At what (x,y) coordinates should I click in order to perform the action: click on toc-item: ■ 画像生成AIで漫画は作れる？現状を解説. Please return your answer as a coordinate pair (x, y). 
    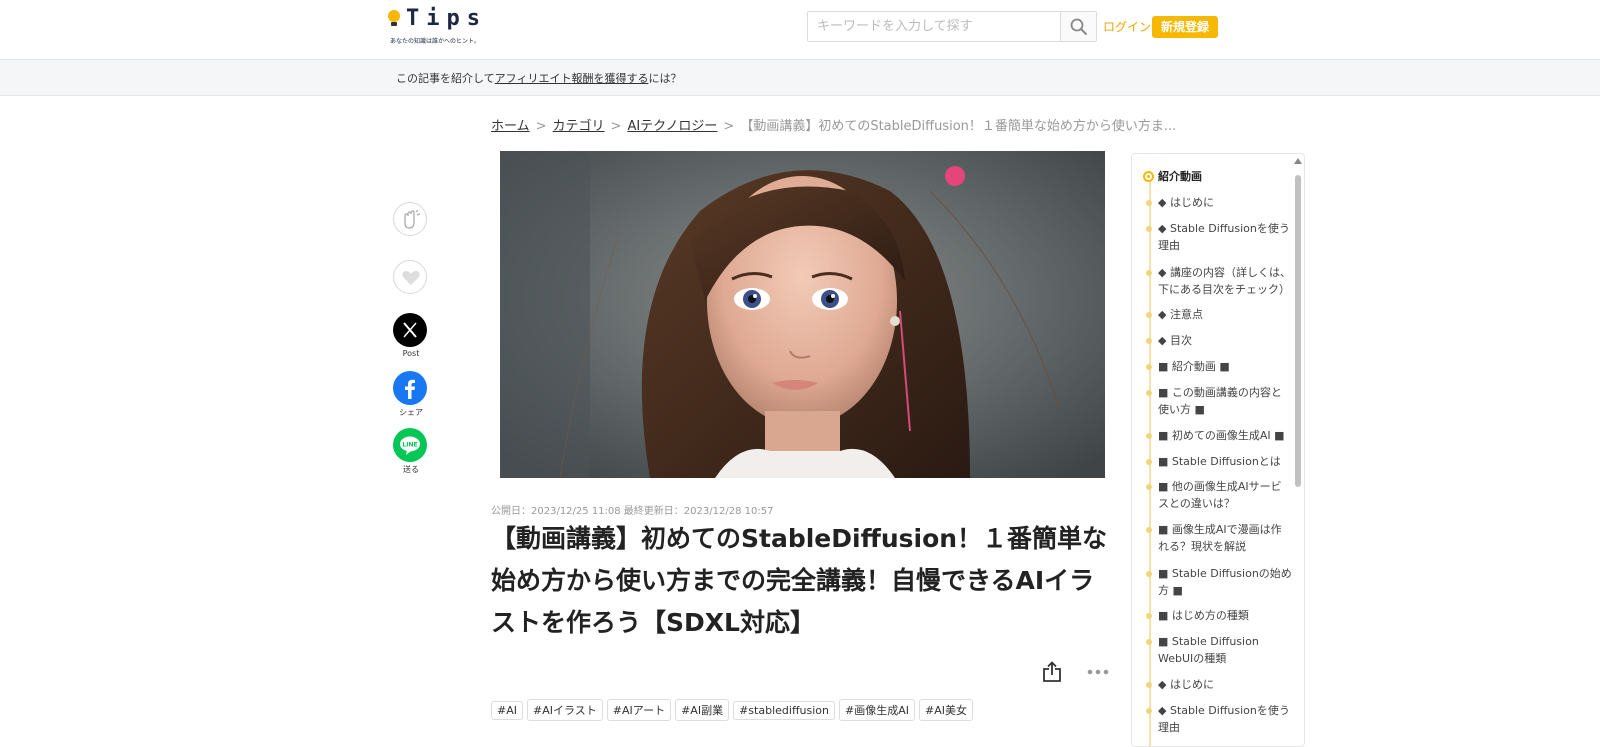
    Looking at the image, I should click on (1219, 538).